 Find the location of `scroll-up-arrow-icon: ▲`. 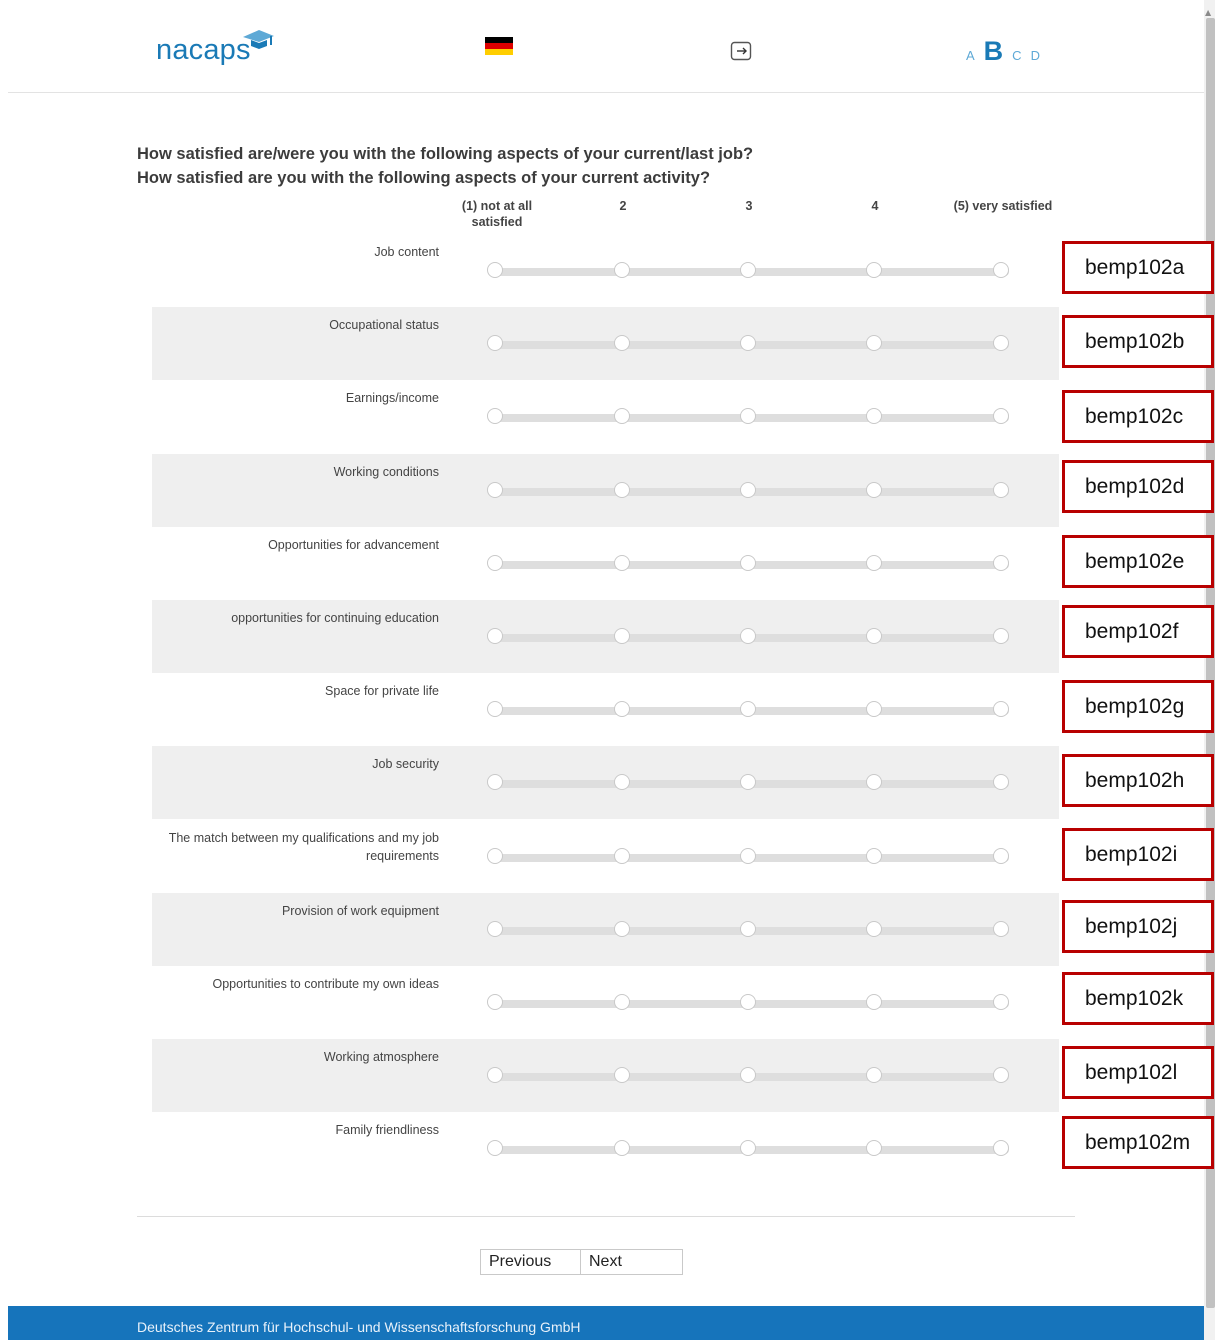

scroll-up-arrow-icon: ▲ is located at coordinates (1208, 12).